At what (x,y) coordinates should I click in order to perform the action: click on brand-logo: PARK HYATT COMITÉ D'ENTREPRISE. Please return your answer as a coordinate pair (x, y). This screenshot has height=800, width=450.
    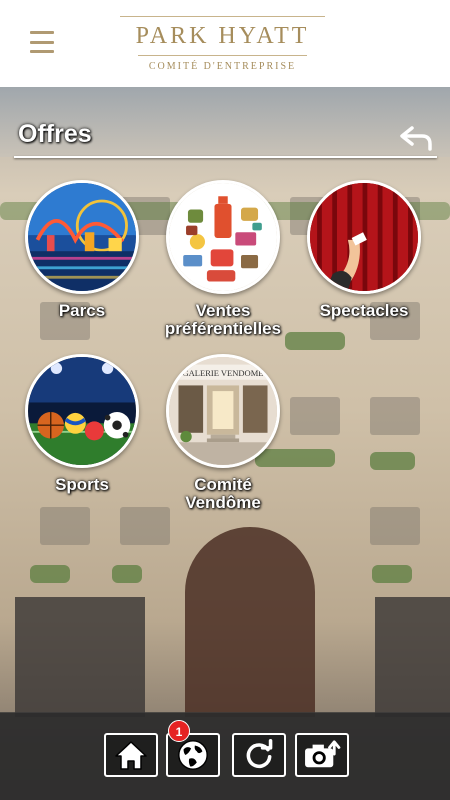
    Looking at the image, I should click on (222, 44).